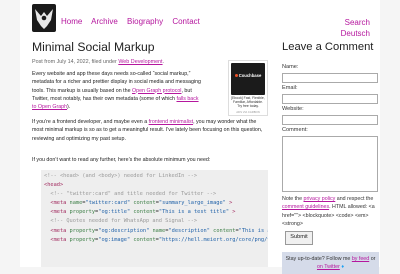 The height and width of the screenshot is (274, 400). Describe the element at coordinates (236, 76) in the screenshot. I see `ad-brand-dot-icon` at that location.